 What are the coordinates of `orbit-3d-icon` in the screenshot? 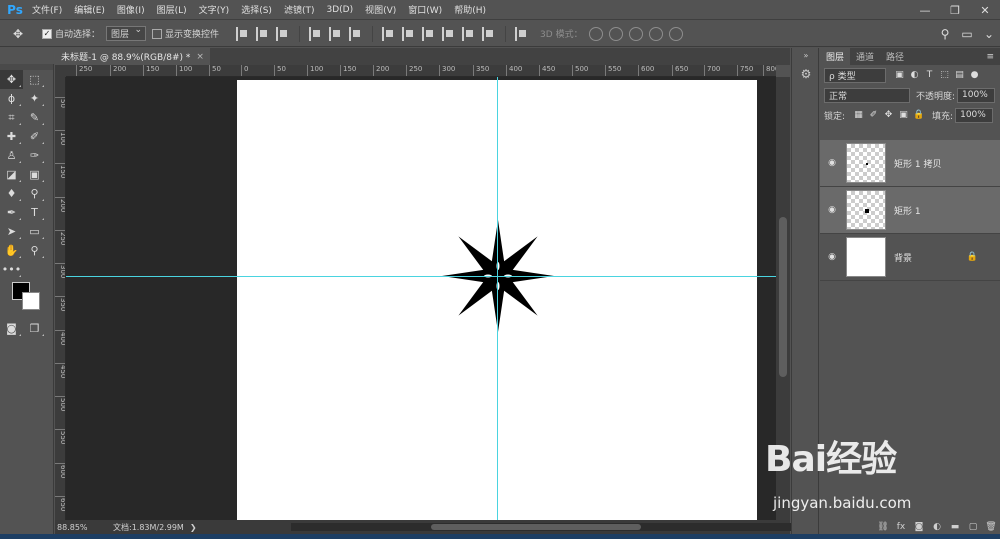 It's located at (595, 33).